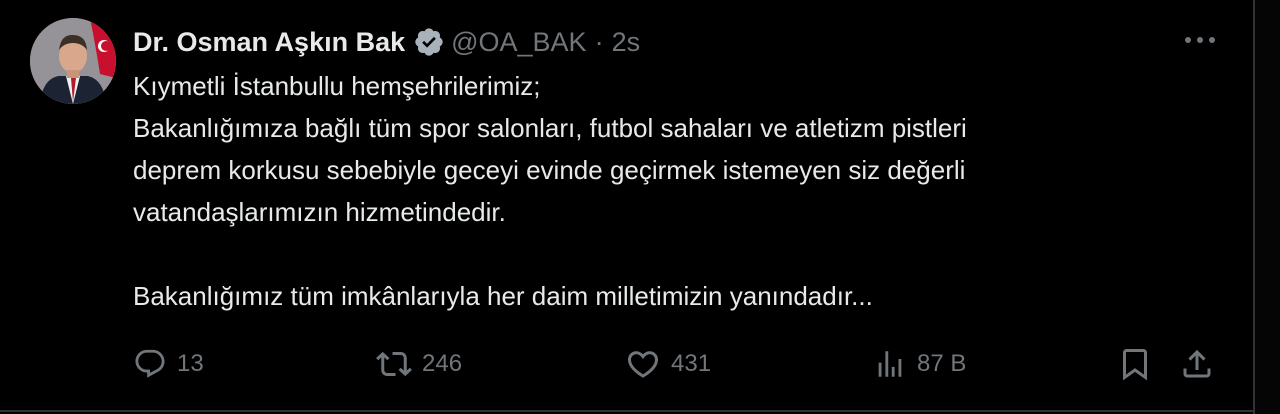 Image resolution: width=1280 pixels, height=414 pixels. Describe the element at coordinates (190, 363) in the screenshot. I see `reply-count: 13` at that location.